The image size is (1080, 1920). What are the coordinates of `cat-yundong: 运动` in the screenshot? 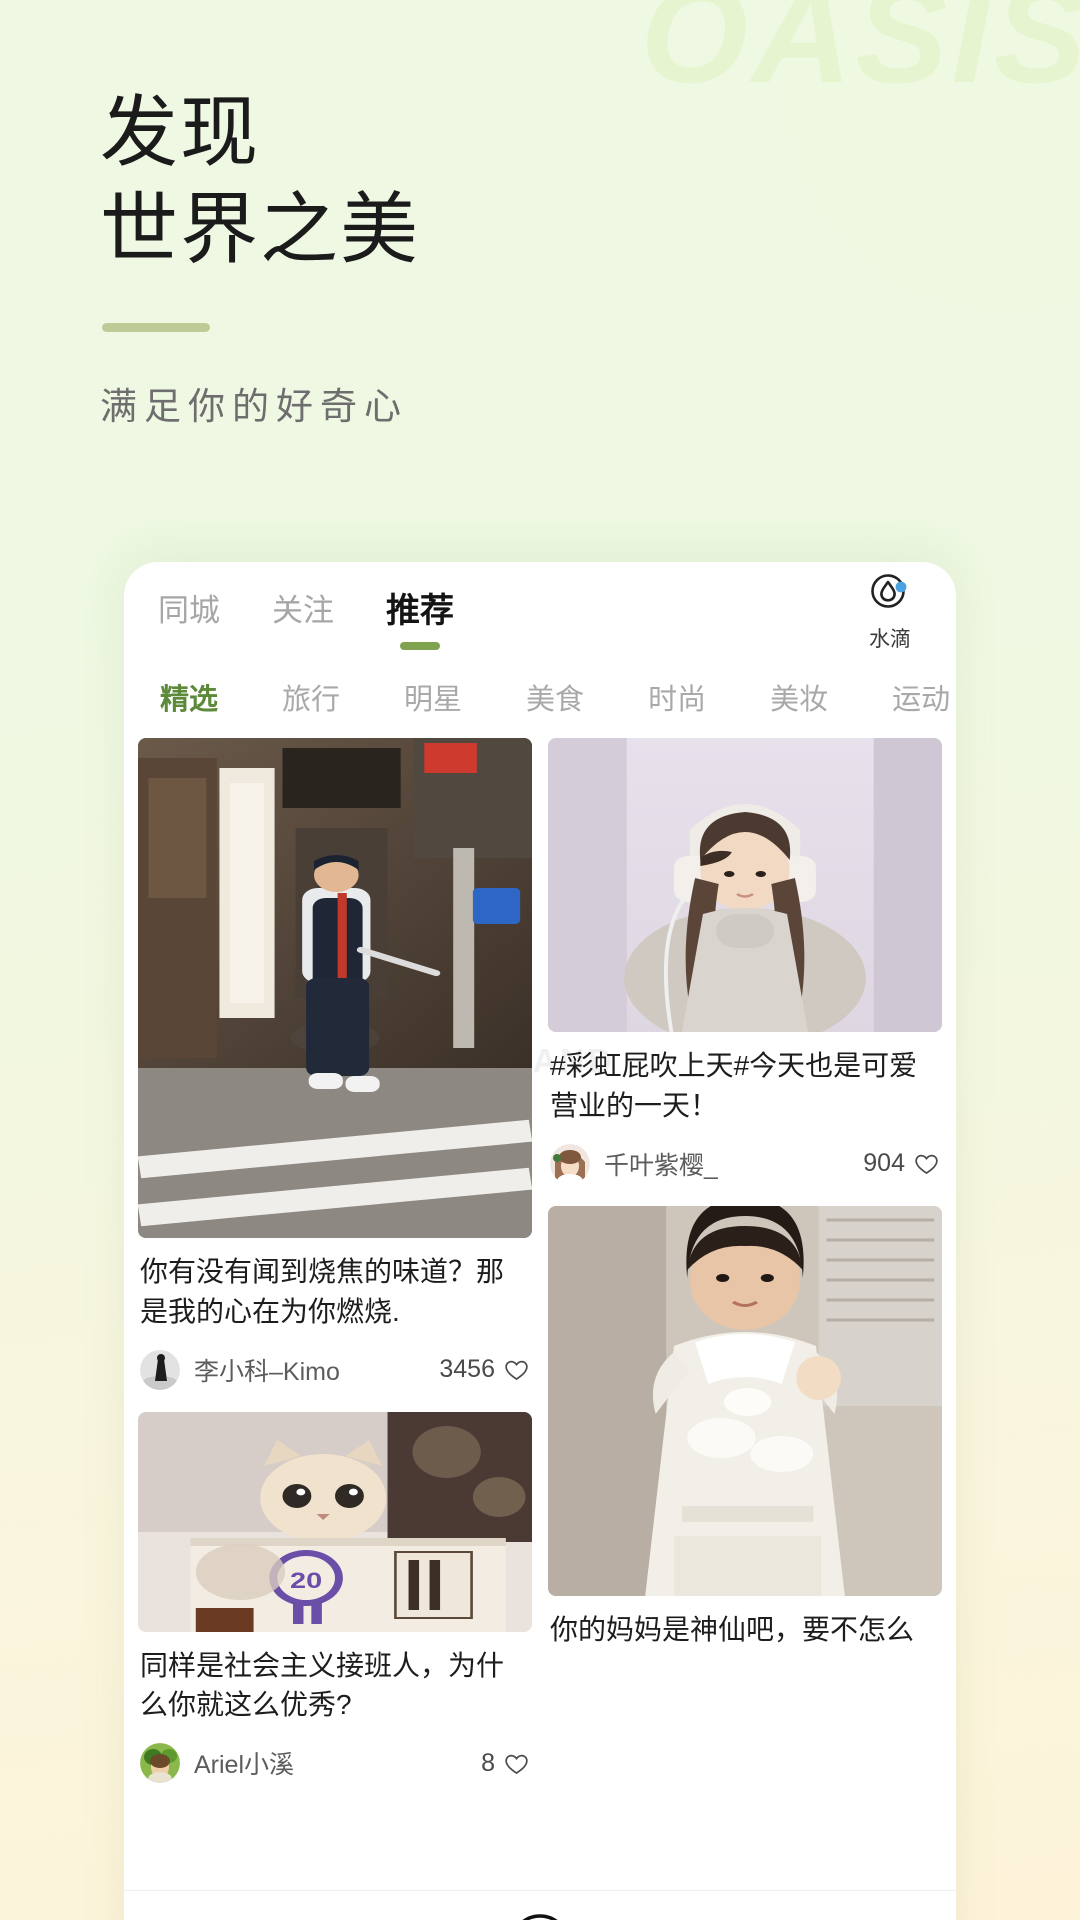 It's located at (921, 697).